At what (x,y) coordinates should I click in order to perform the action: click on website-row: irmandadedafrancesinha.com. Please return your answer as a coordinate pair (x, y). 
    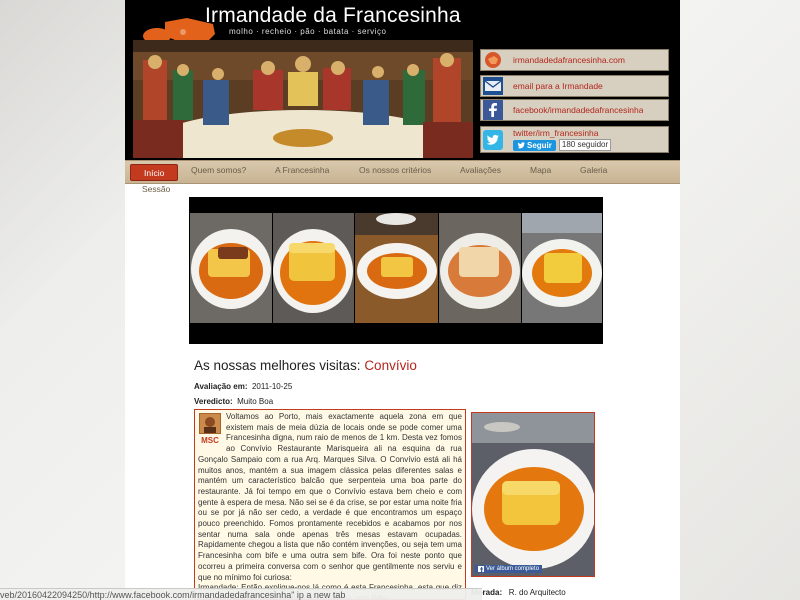
    Looking at the image, I should click on (574, 60).